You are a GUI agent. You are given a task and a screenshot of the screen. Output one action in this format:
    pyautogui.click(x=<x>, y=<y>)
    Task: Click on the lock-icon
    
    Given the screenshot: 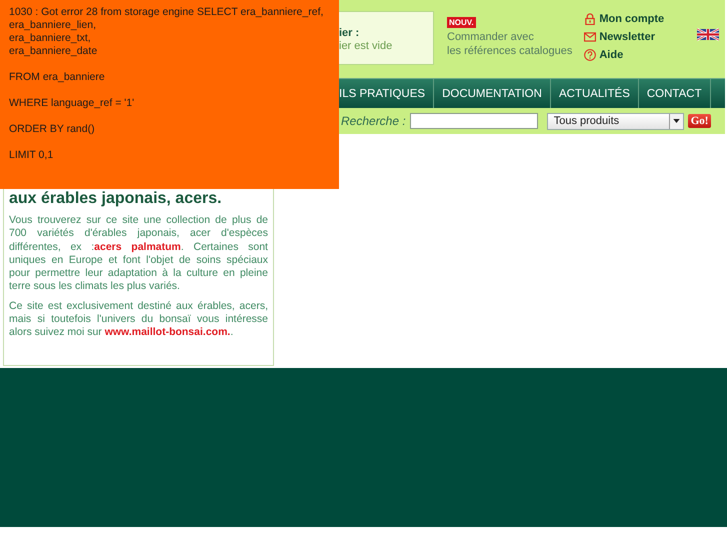 What is the action you would take?
    pyautogui.click(x=590, y=19)
    